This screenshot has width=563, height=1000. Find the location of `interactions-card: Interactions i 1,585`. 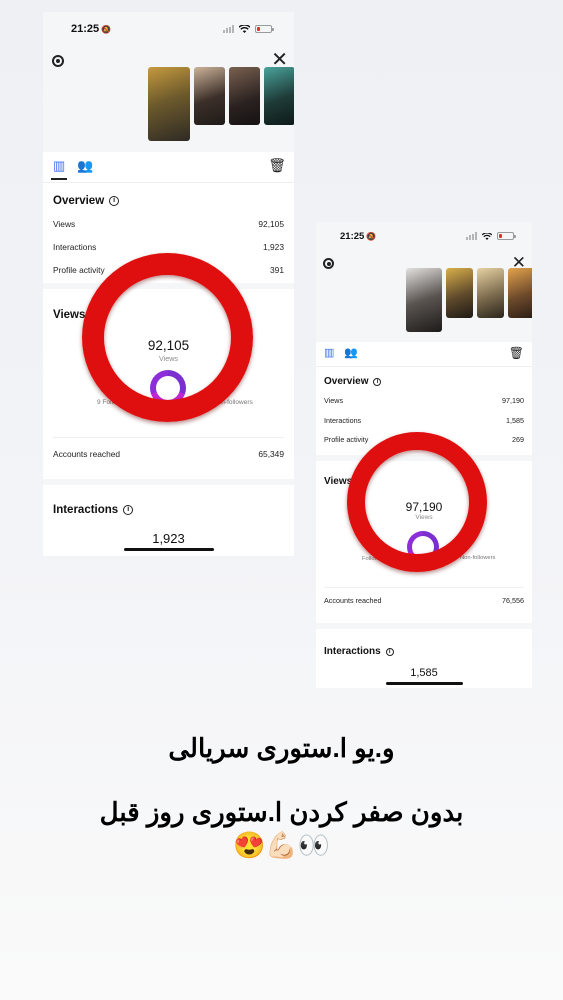

interactions-card: Interactions i 1,585 is located at coordinates (424, 658).